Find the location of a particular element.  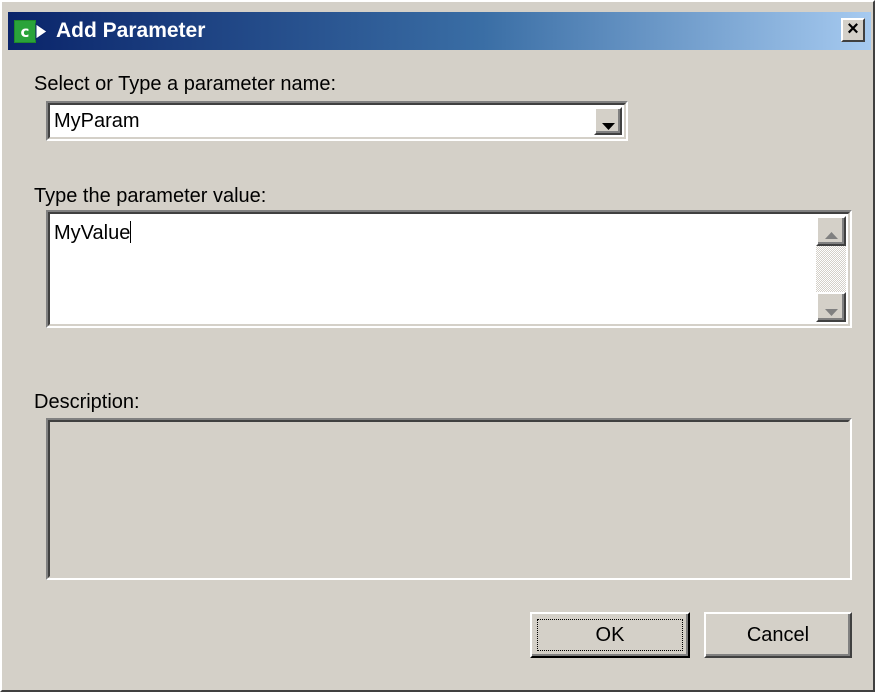

param-name-value: MyParam is located at coordinates (97, 121).